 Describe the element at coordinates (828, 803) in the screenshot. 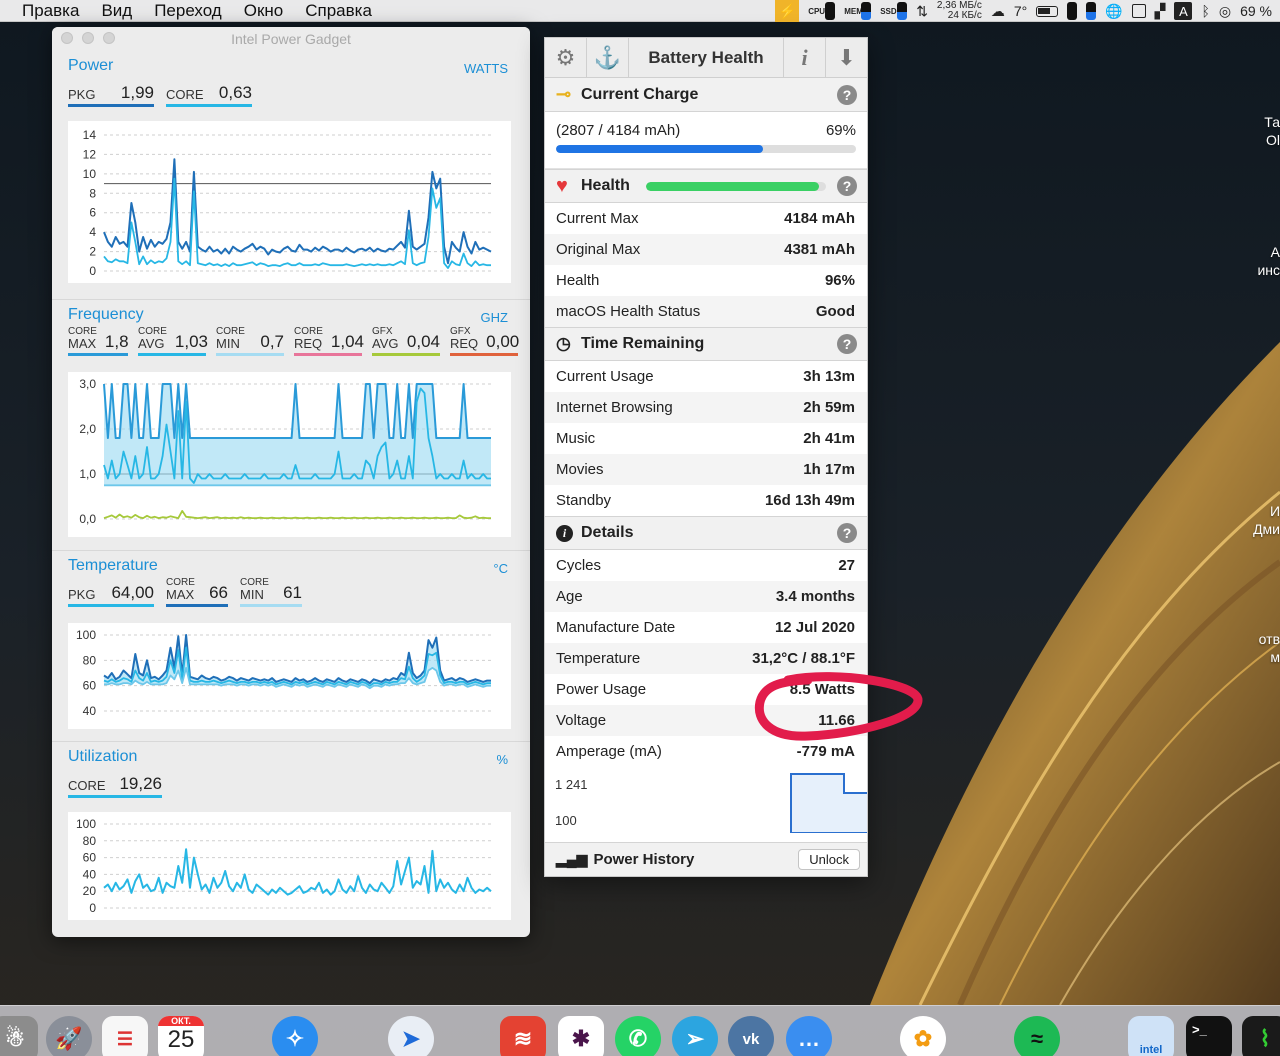

I see `power-history-chart` at that location.